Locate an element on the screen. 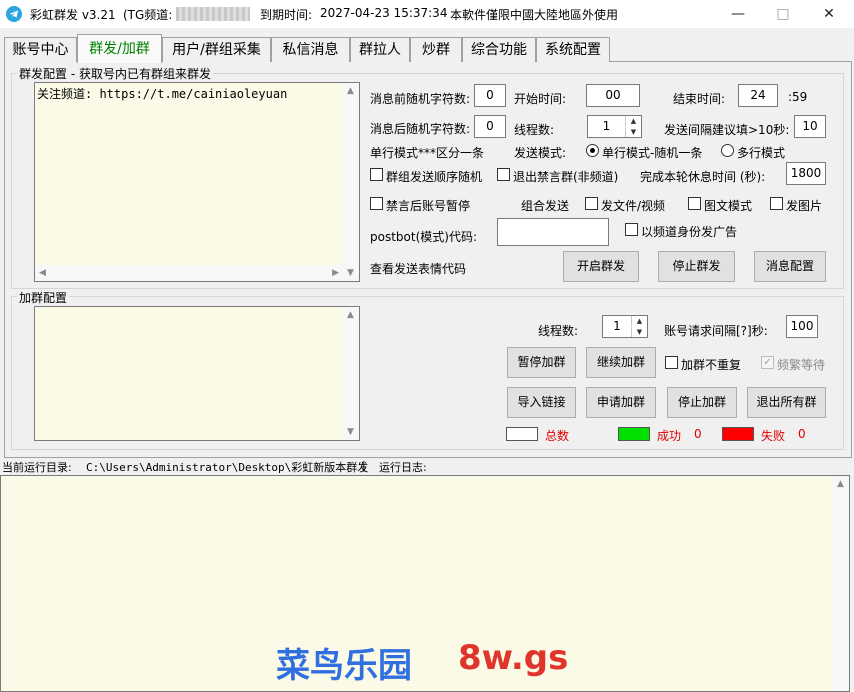  tab-system-config: 系统配置 is located at coordinates (573, 49).